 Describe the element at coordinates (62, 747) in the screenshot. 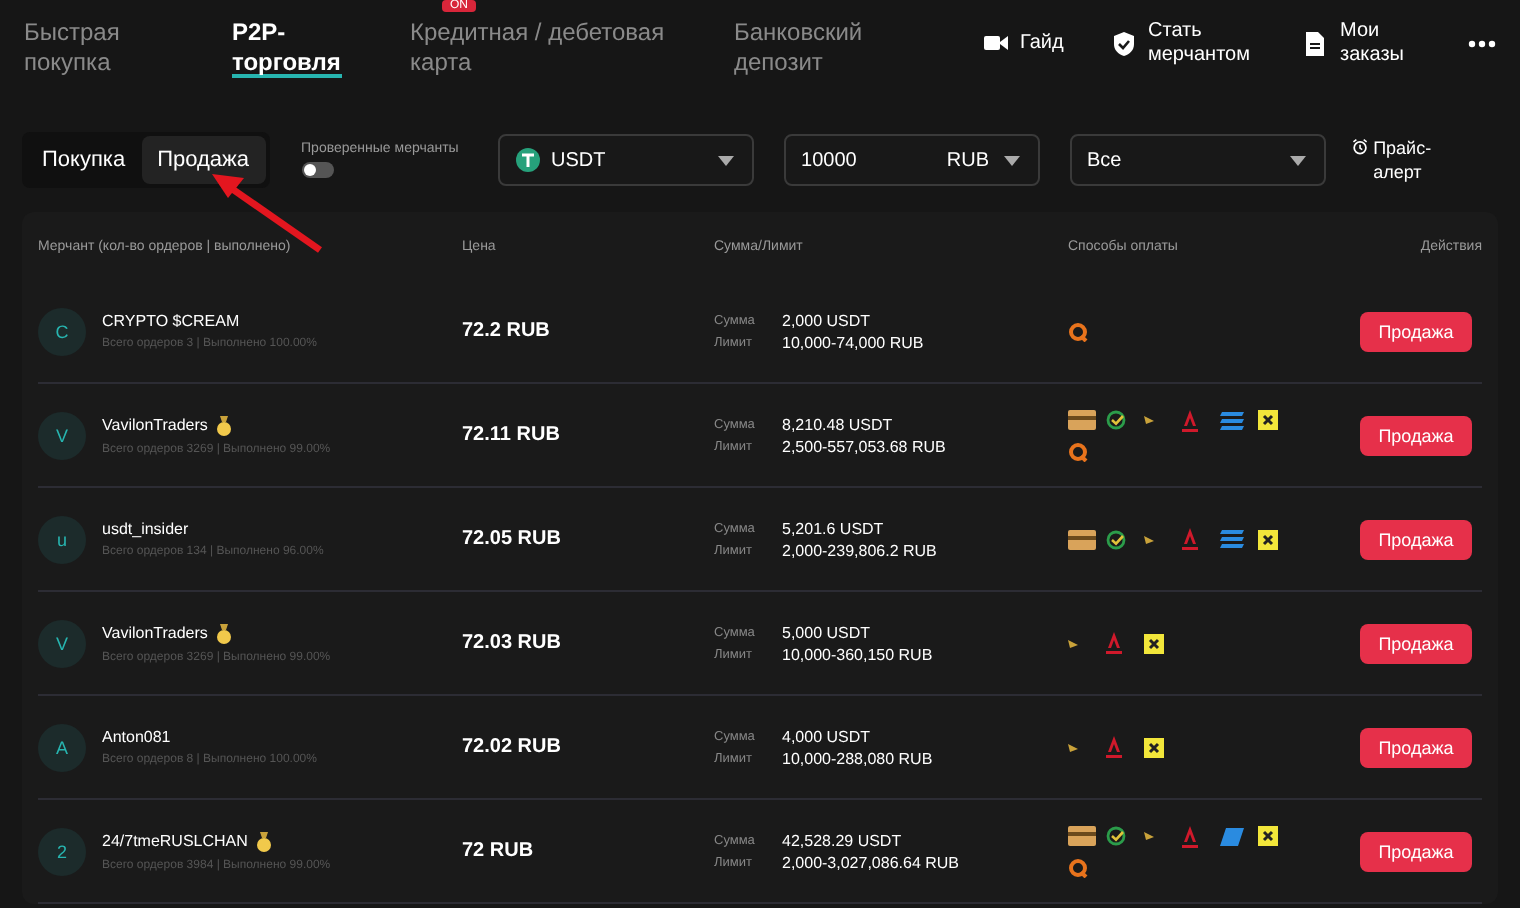

I see `avatar: A` at that location.